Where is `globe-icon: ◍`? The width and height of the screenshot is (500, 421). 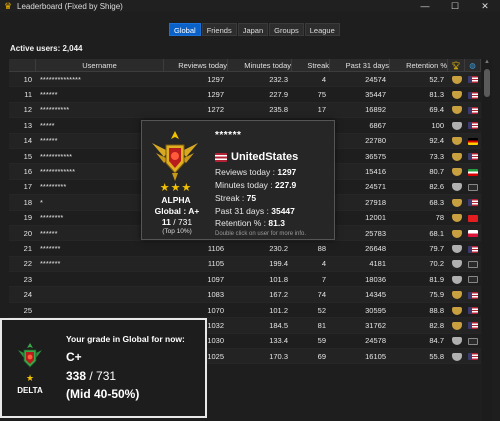
globe-icon: ◍ is located at coordinates (473, 65).